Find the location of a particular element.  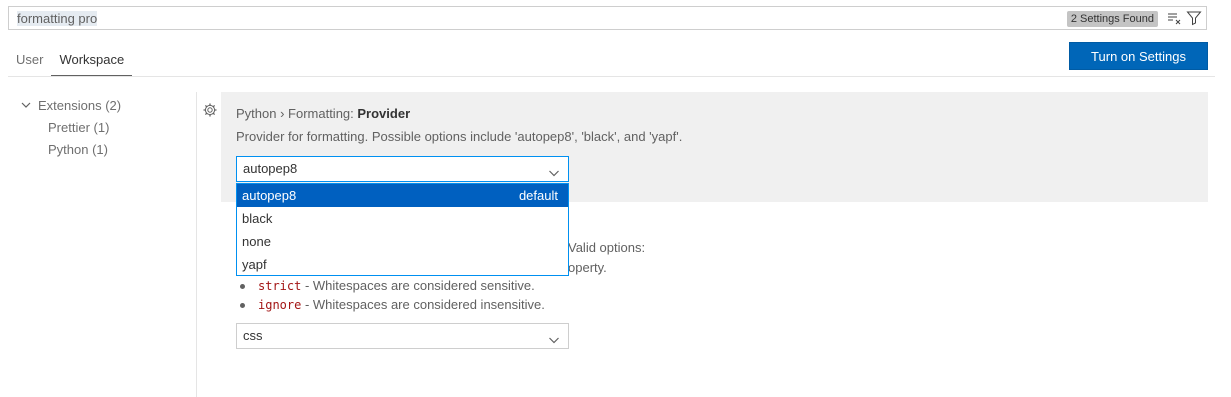

clear-filter-icon is located at coordinates (1174, 18).